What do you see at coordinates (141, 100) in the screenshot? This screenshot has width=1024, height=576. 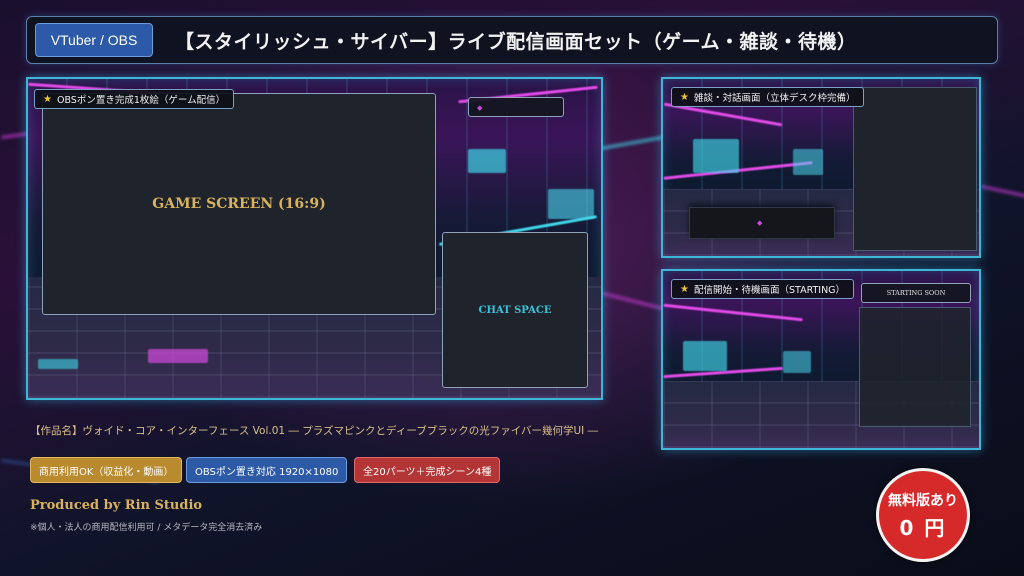 I see `scene-label-text: OBSポン置き完成1枚絵（ゲーム配信）` at bounding box center [141, 100].